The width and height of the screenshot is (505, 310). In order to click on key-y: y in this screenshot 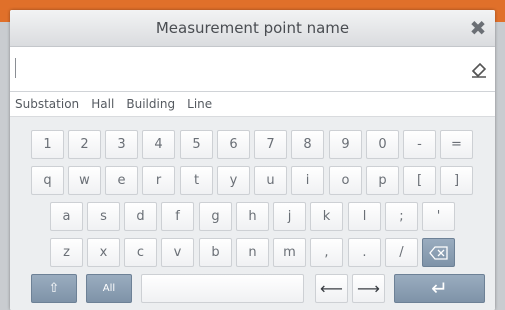, I will do `click(233, 180)`.